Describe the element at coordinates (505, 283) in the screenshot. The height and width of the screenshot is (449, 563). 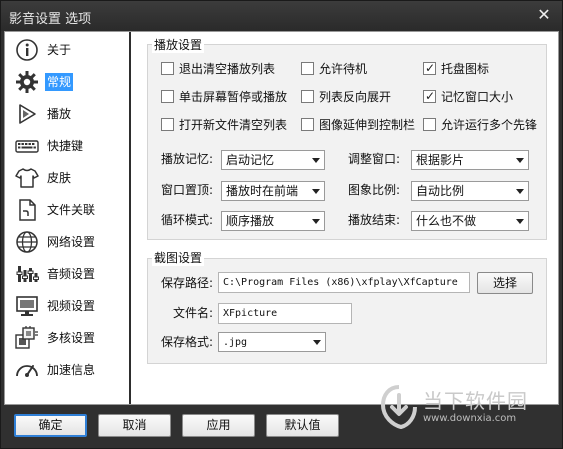
I see `browse-button: 选择` at that location.